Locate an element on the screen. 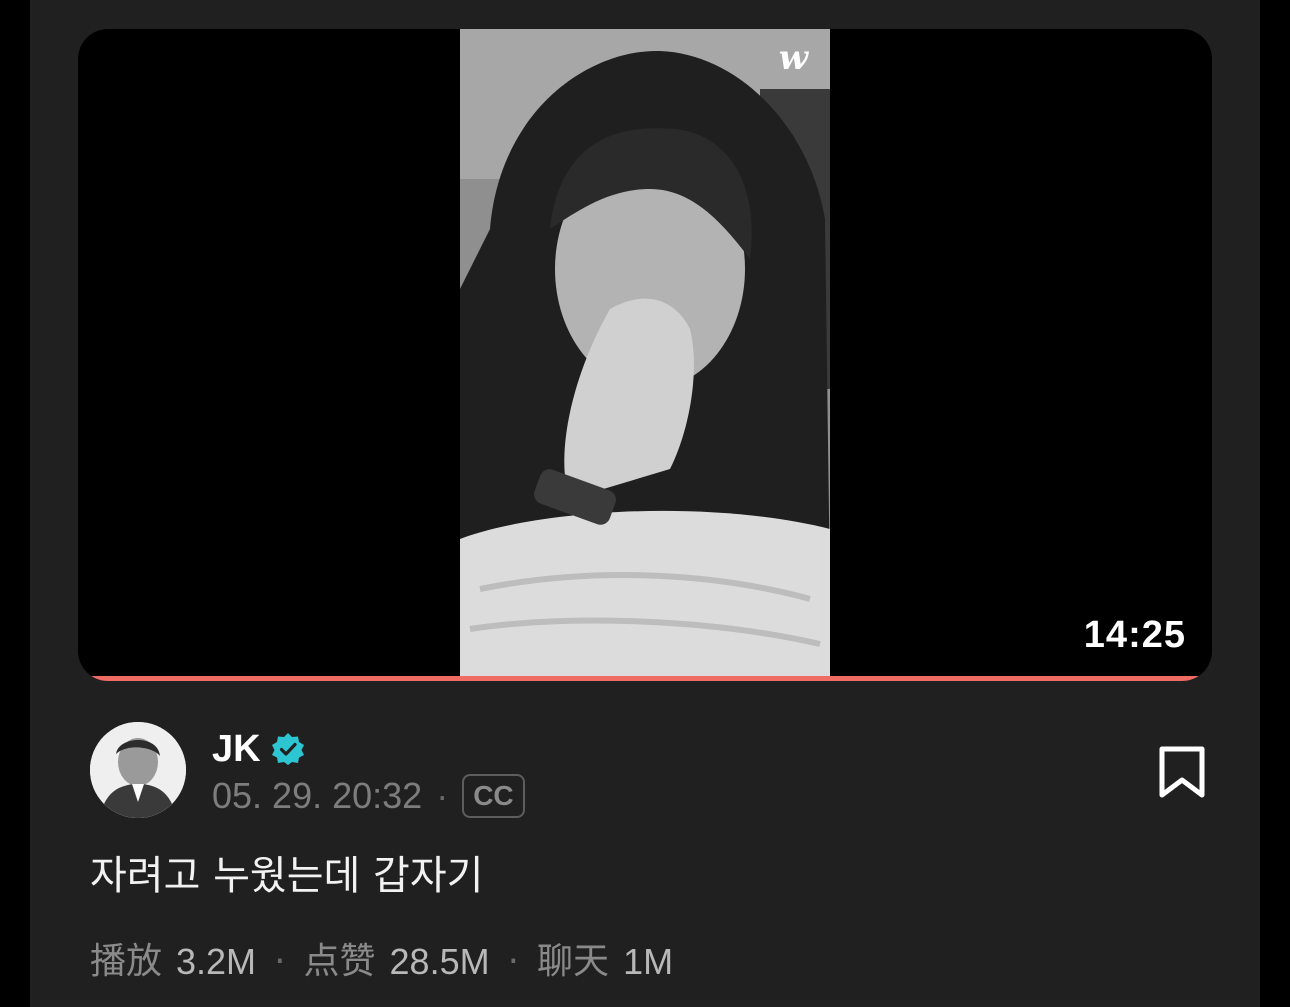 This screenshot has height=1007, width=1290. stat-chats-value: 1M is located at coordinates (648, 961).